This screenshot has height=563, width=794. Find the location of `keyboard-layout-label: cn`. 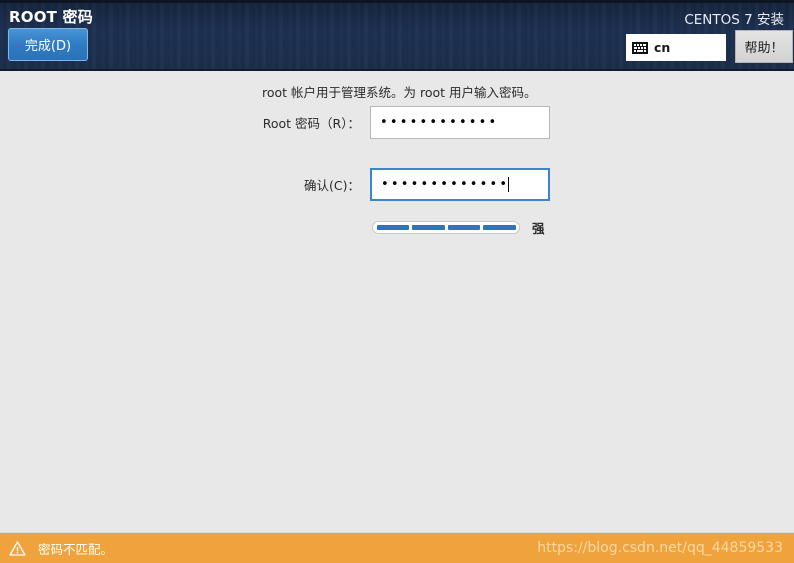

keyboard-layout-label: cn is located at coordinates (662, 47).